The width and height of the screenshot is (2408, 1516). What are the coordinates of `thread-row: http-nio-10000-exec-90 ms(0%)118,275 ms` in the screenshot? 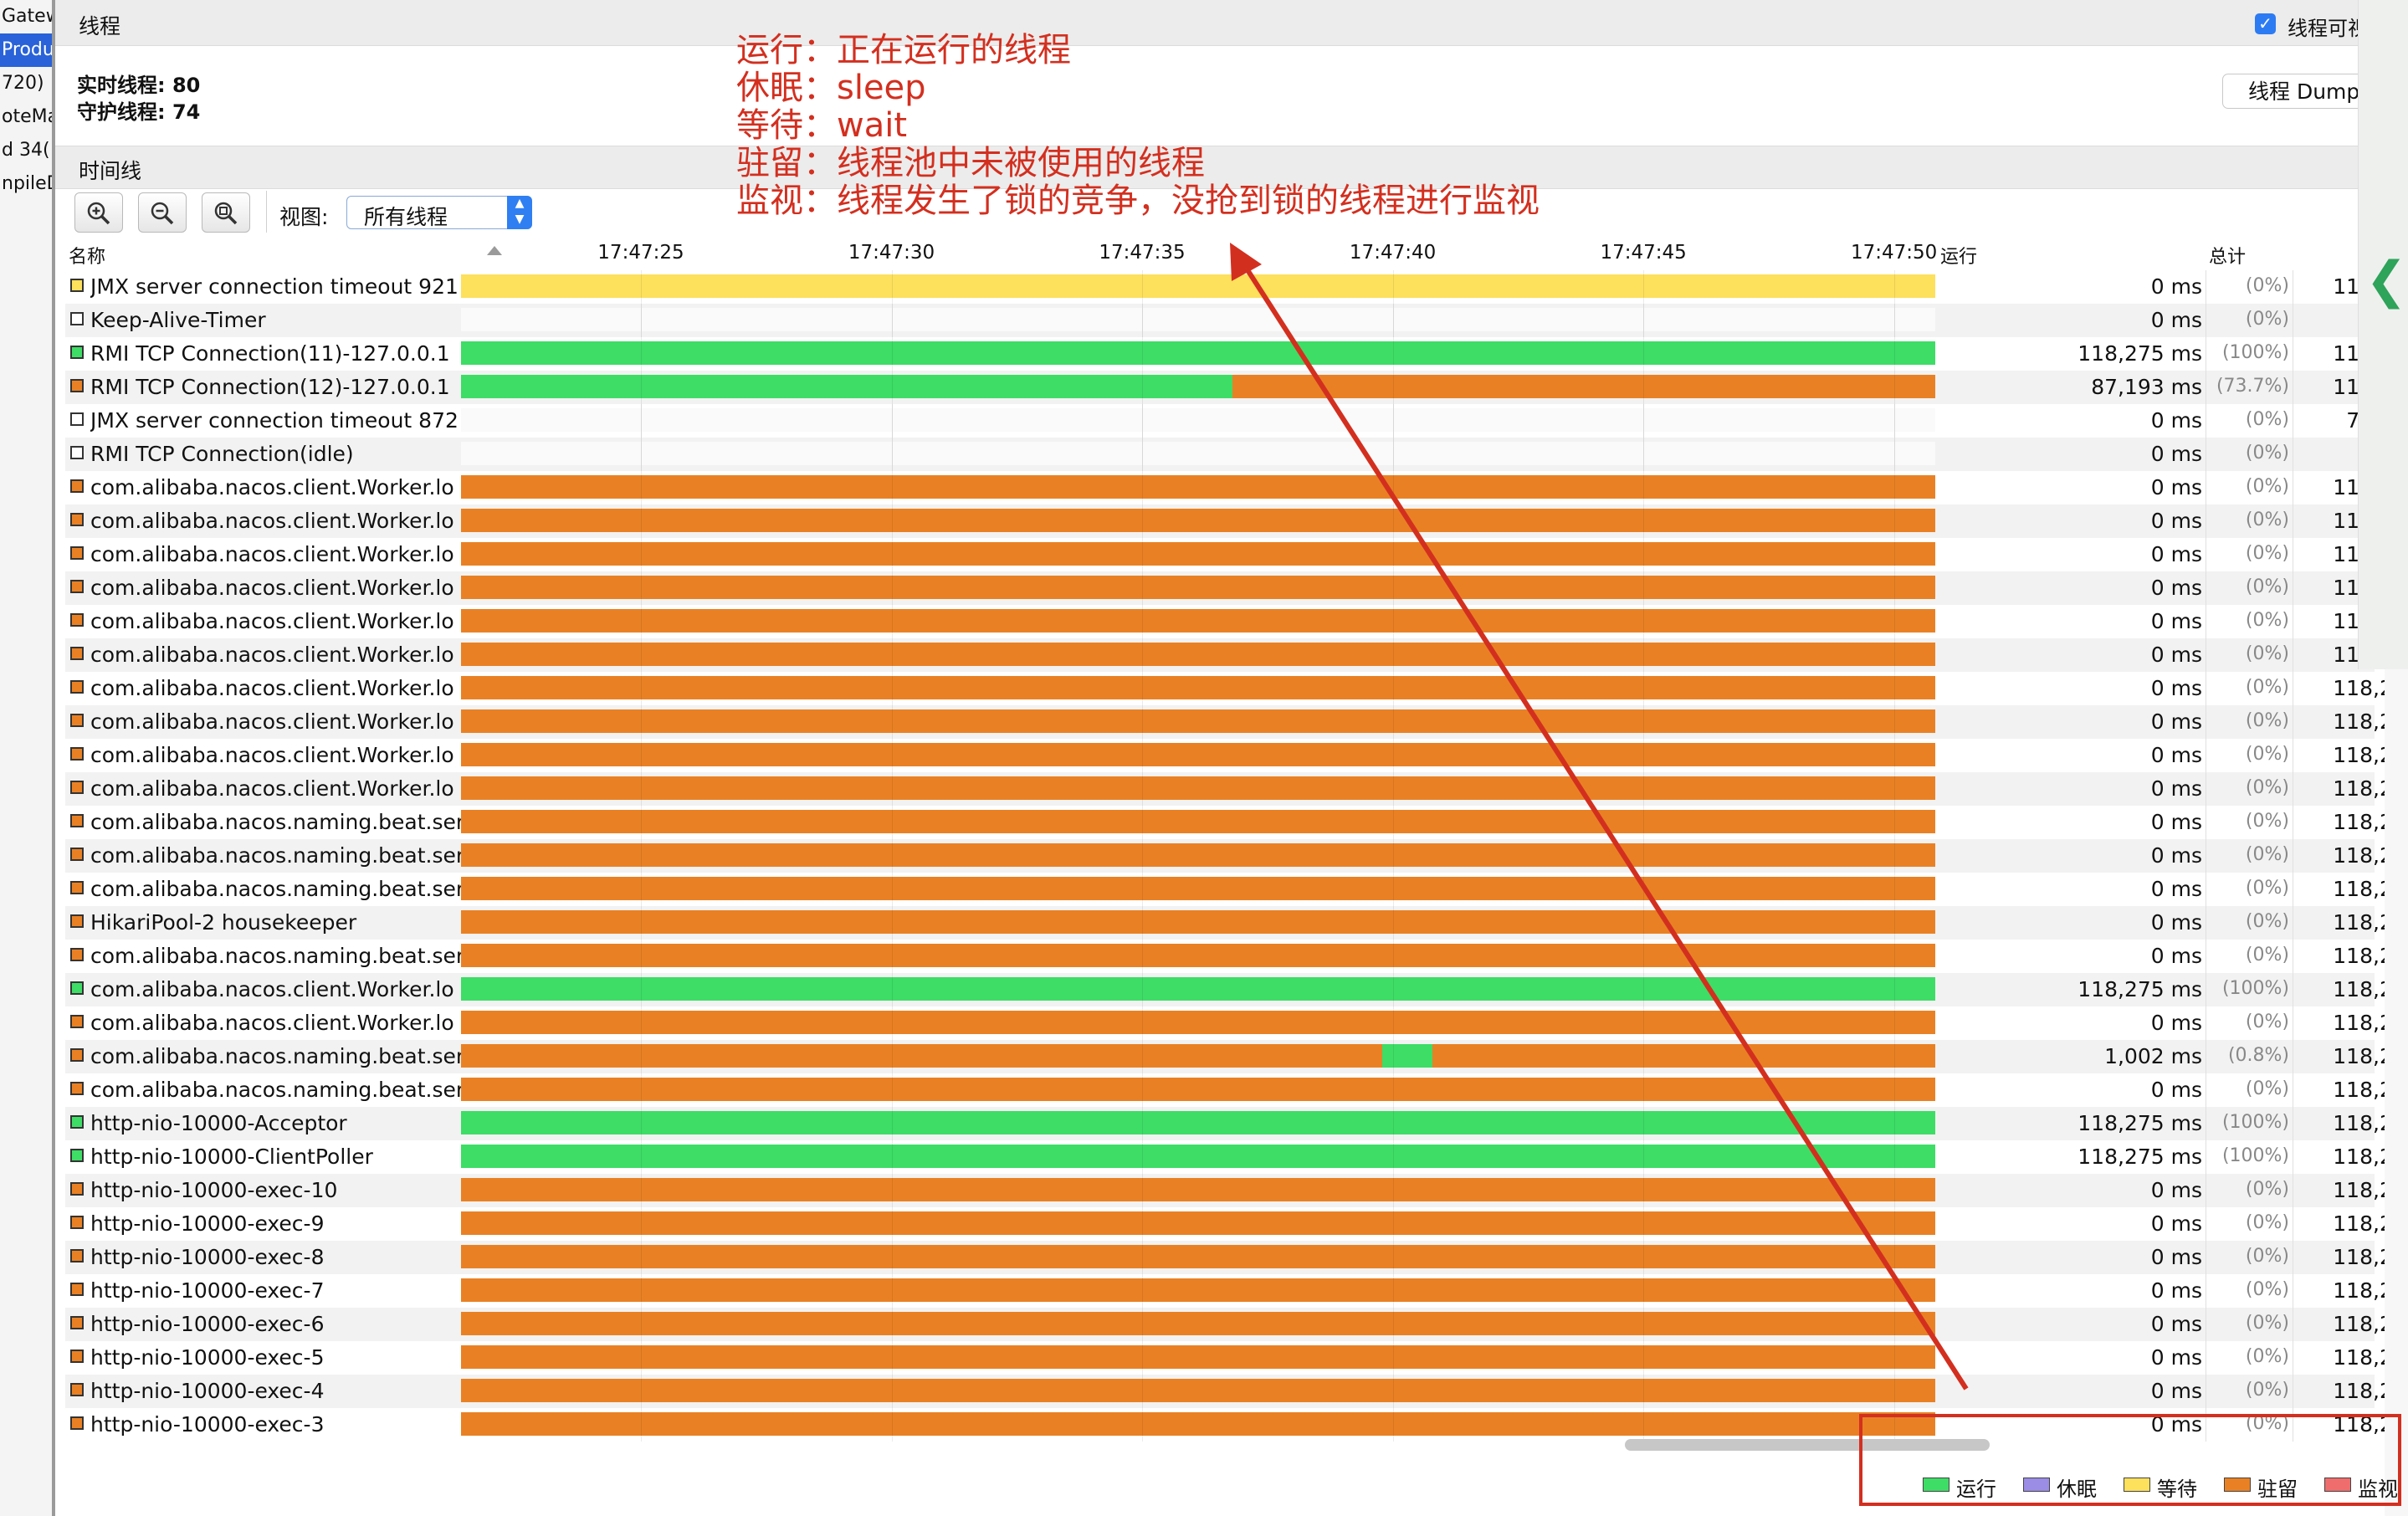 It's located at (1236, 1224).